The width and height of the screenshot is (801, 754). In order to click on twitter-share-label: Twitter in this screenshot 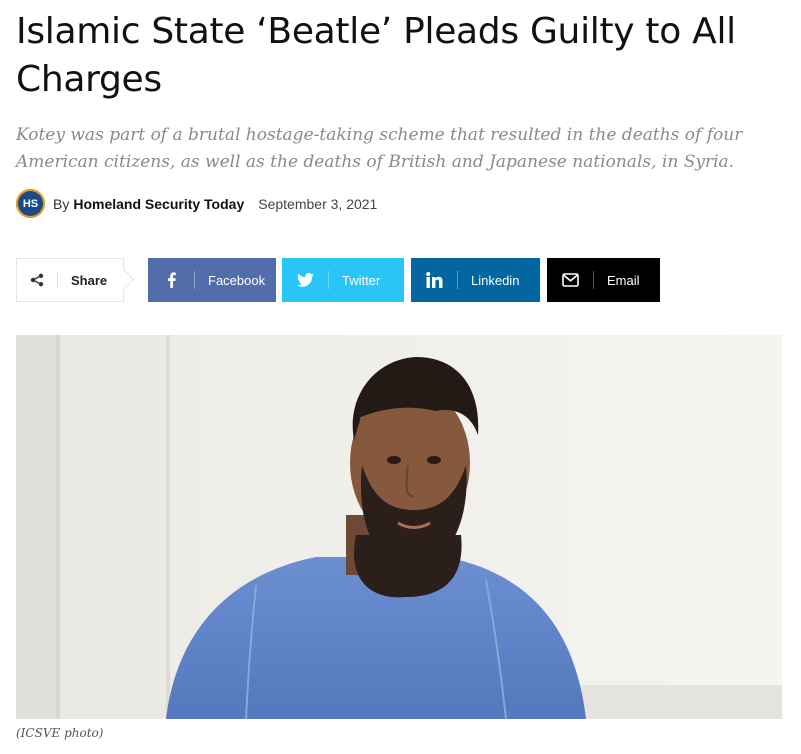, I will do `click(361, 280)`.